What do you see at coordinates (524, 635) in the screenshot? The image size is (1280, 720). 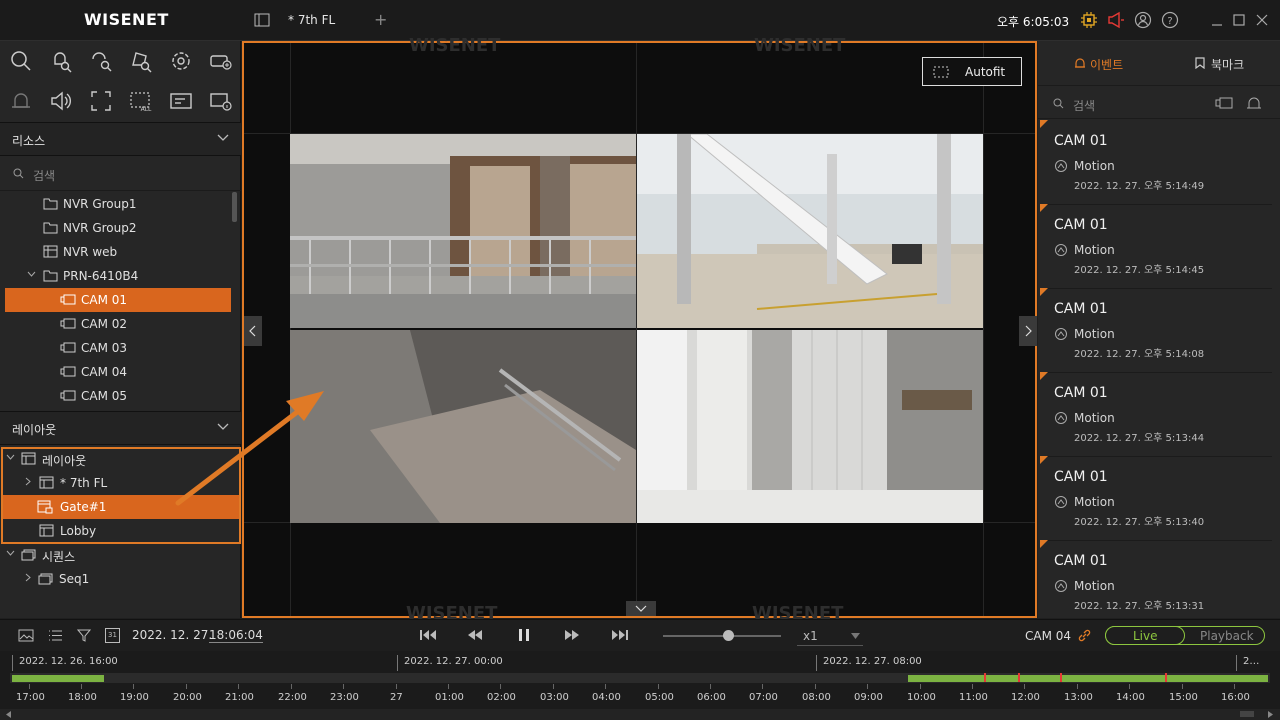 I see `pause-icon` at bounding box center [524, 635].